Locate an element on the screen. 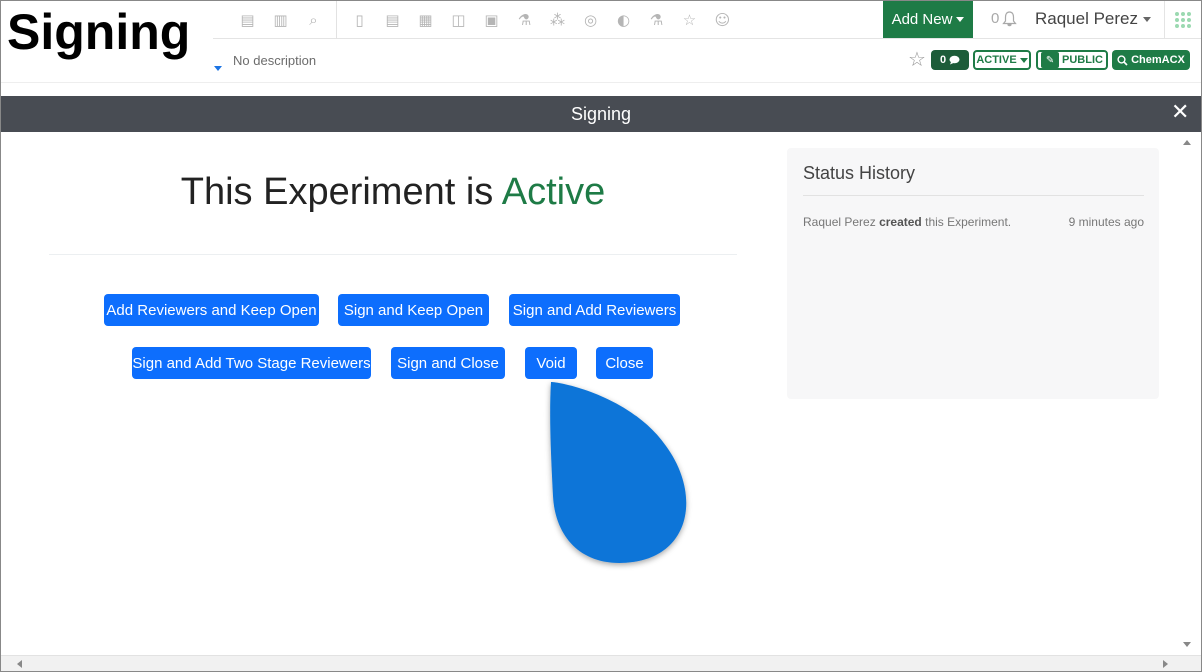 This screenshot has height=672, width=1202. modal-title: Signing is located at coordinates (601, 114).